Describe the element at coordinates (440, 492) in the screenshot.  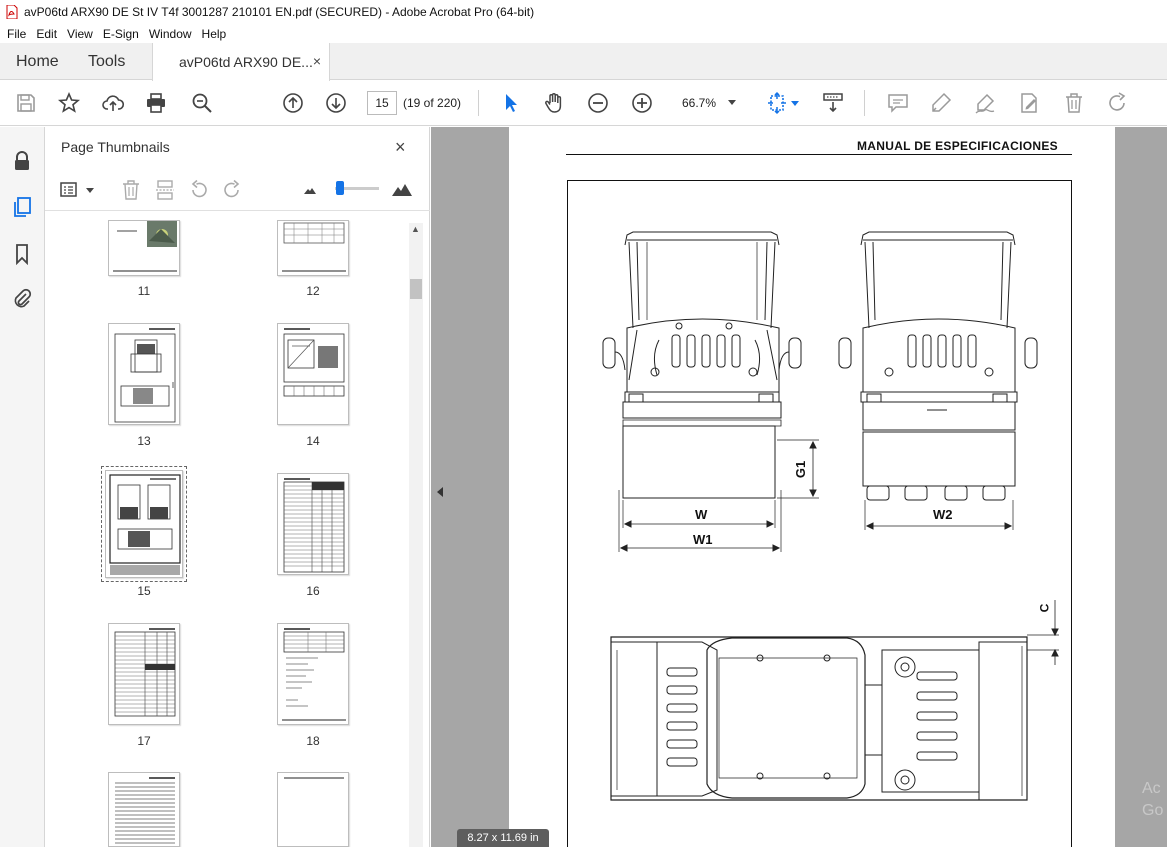
I see `collapse-panel-arrow-icon` at that location.